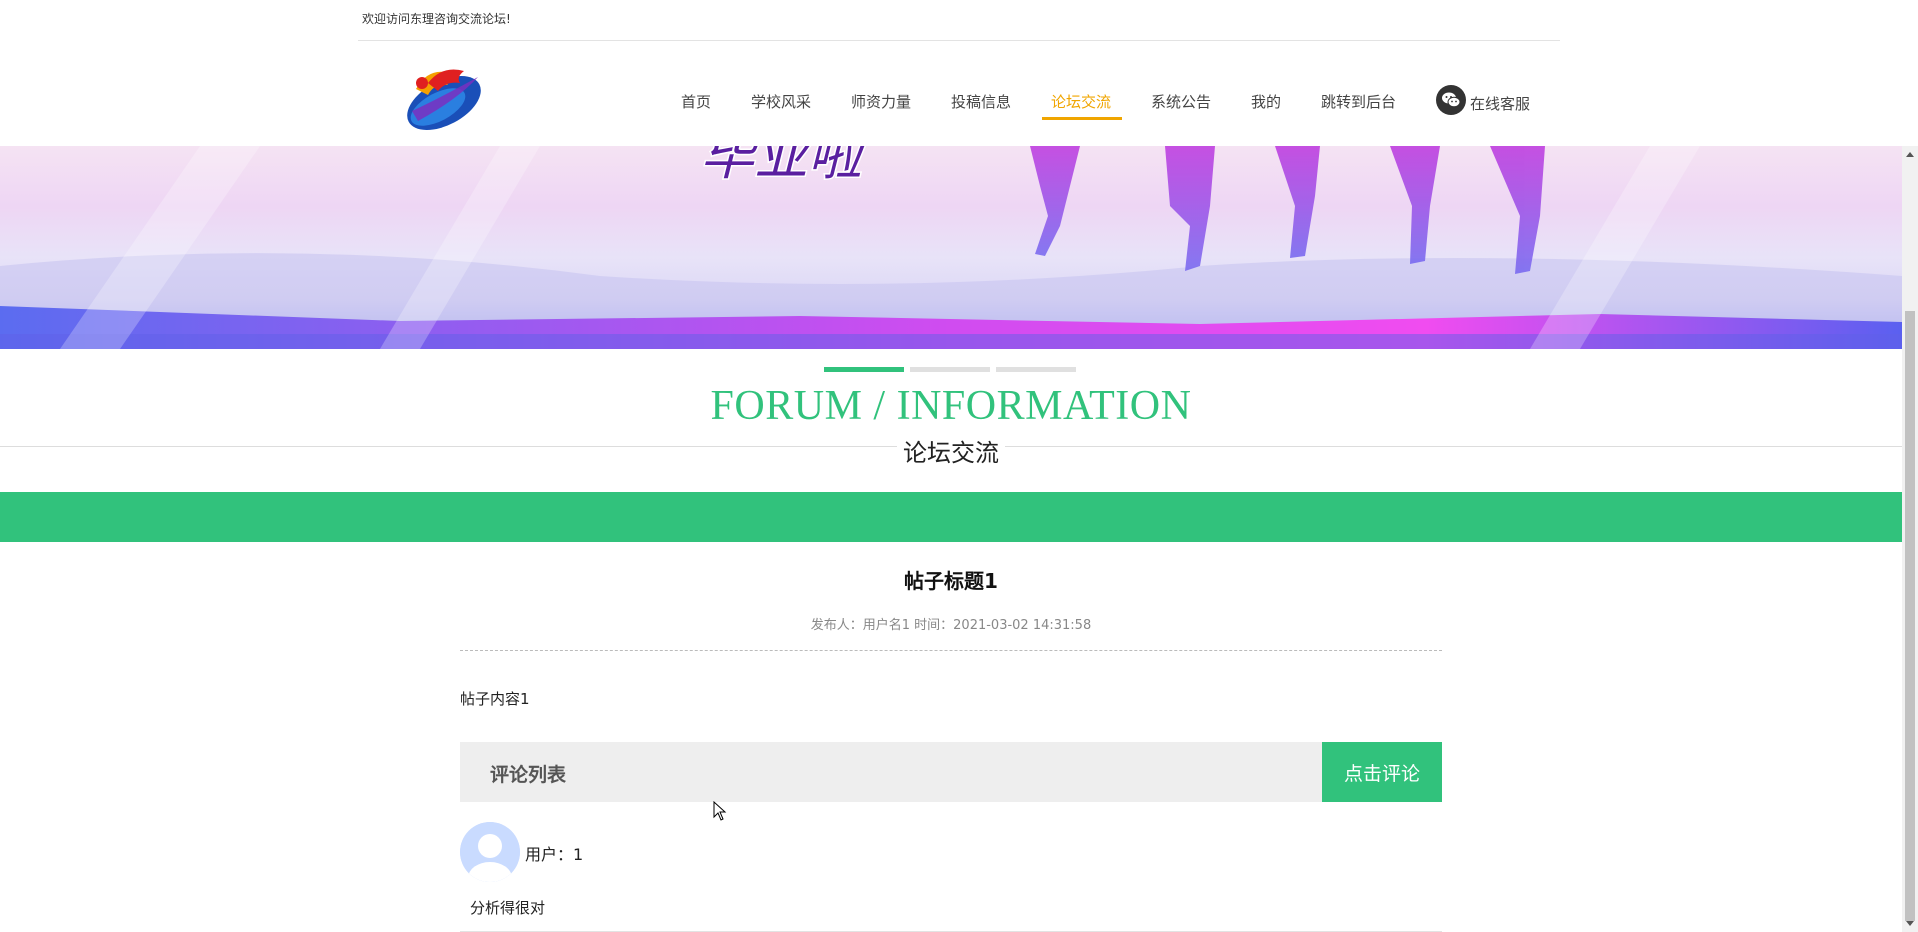 This screenshot has height=932, width=1918. I want to click on comment-text: 分析得很对, so click(508, 908).